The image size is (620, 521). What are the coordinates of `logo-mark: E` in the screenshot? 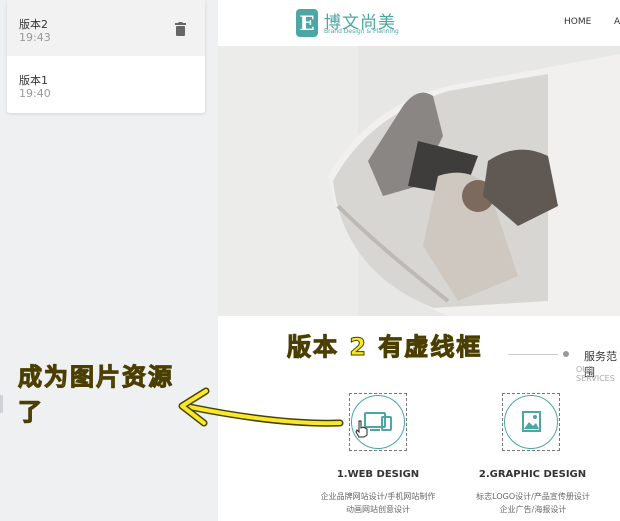 It's located at (307, 23).